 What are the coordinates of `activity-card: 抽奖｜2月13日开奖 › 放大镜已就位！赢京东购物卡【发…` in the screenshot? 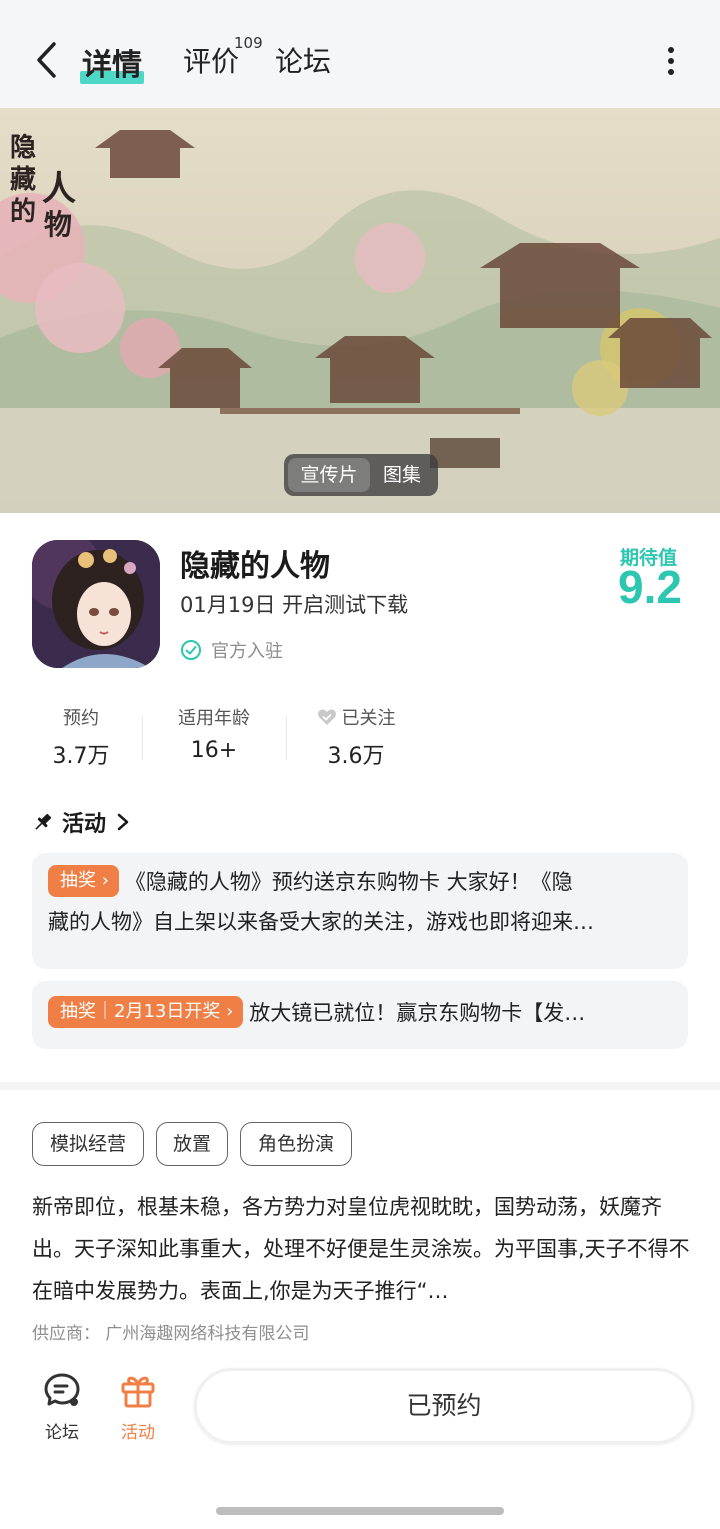 It's located at (360, 1015).